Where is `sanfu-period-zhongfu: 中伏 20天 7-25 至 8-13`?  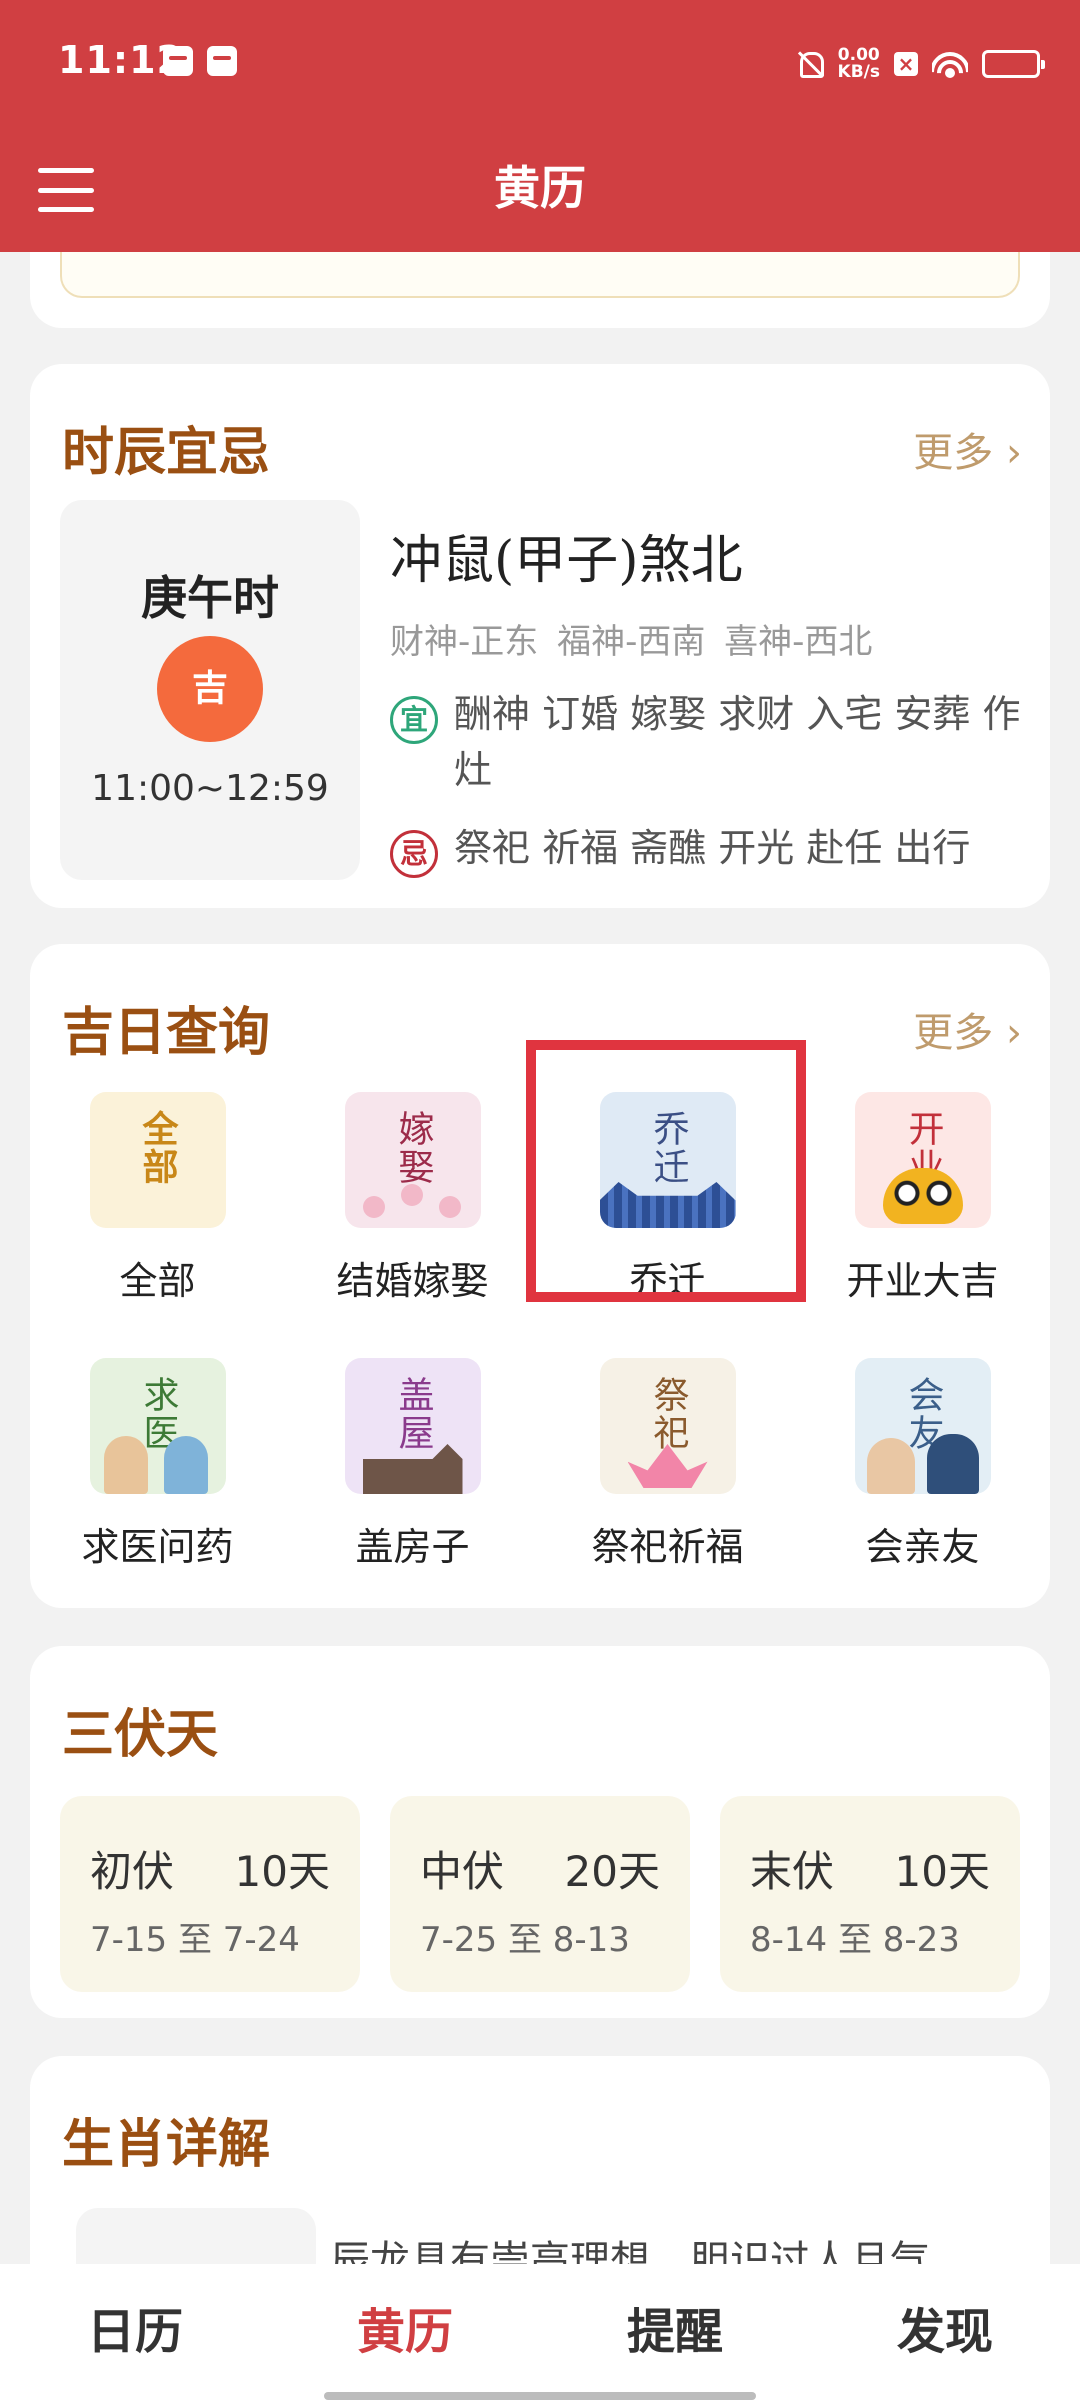 sanfu-period-zhongfu: 中伏 20天 7-25 至 8-13 is located at coordinates (540, 1894).